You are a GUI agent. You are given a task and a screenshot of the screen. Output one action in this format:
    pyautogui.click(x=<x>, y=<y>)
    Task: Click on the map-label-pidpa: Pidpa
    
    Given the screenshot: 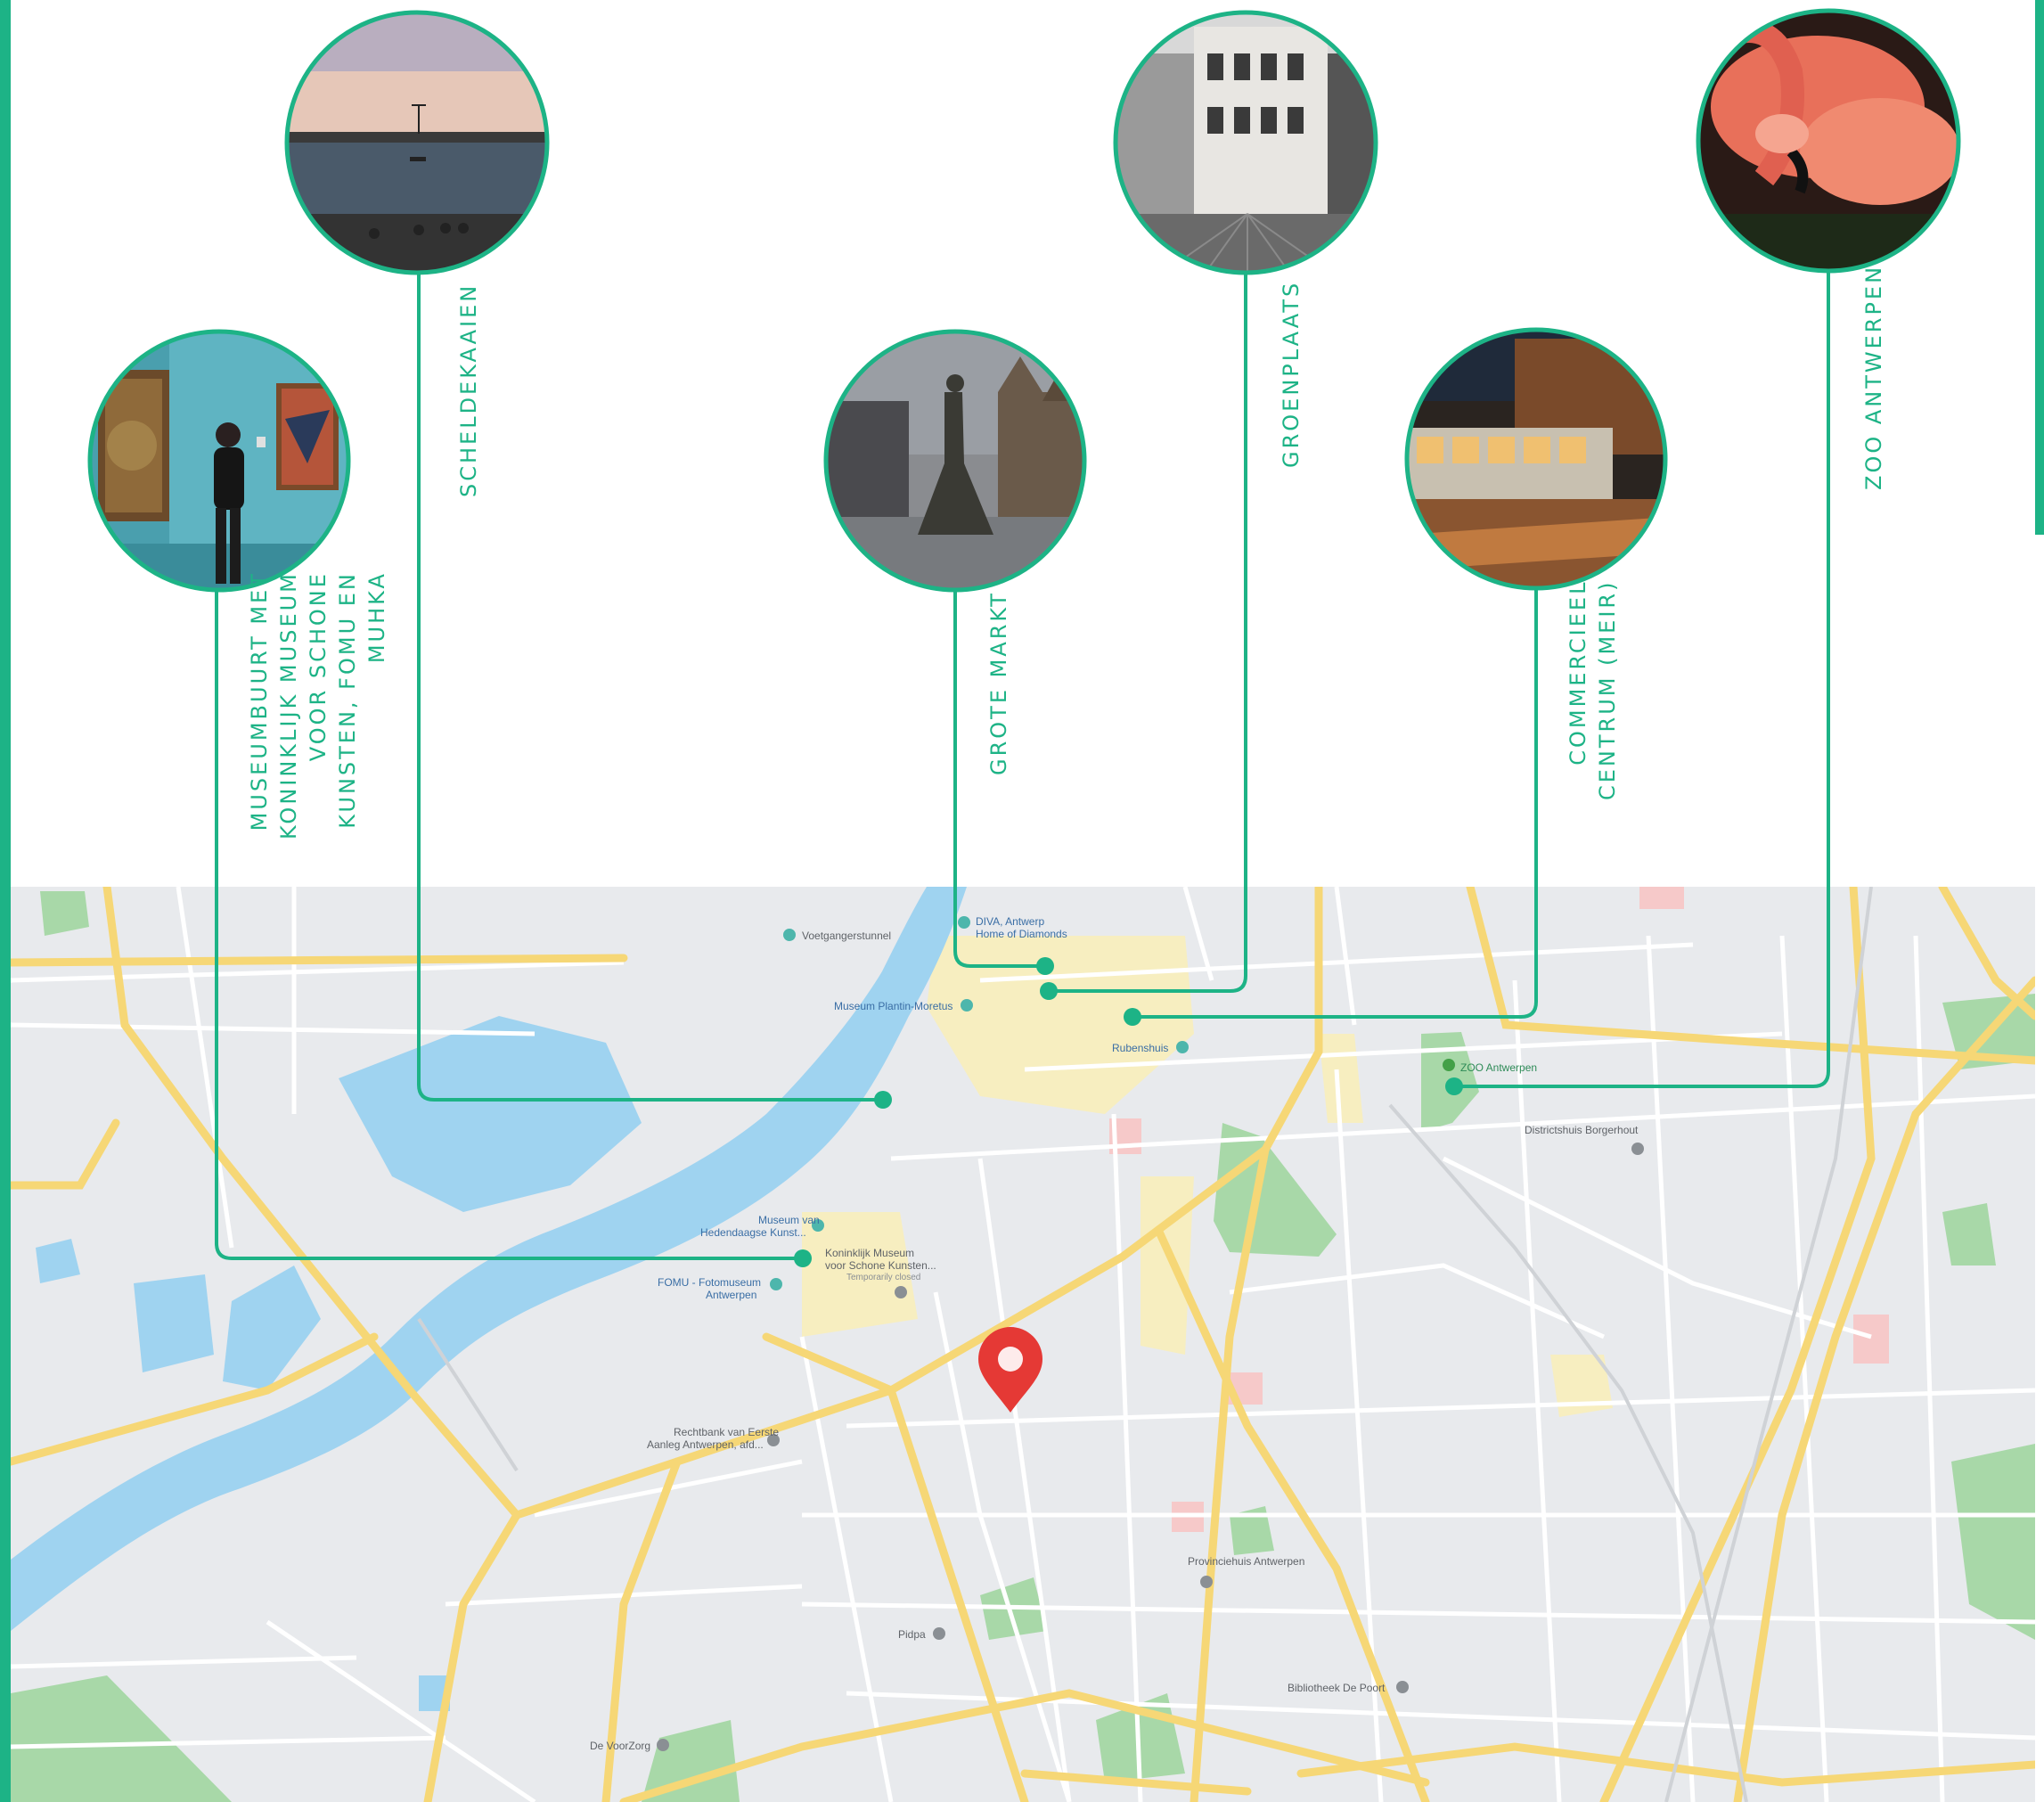 What is the action you would take?
    pyautogui.click(x=912, y=1634)
    